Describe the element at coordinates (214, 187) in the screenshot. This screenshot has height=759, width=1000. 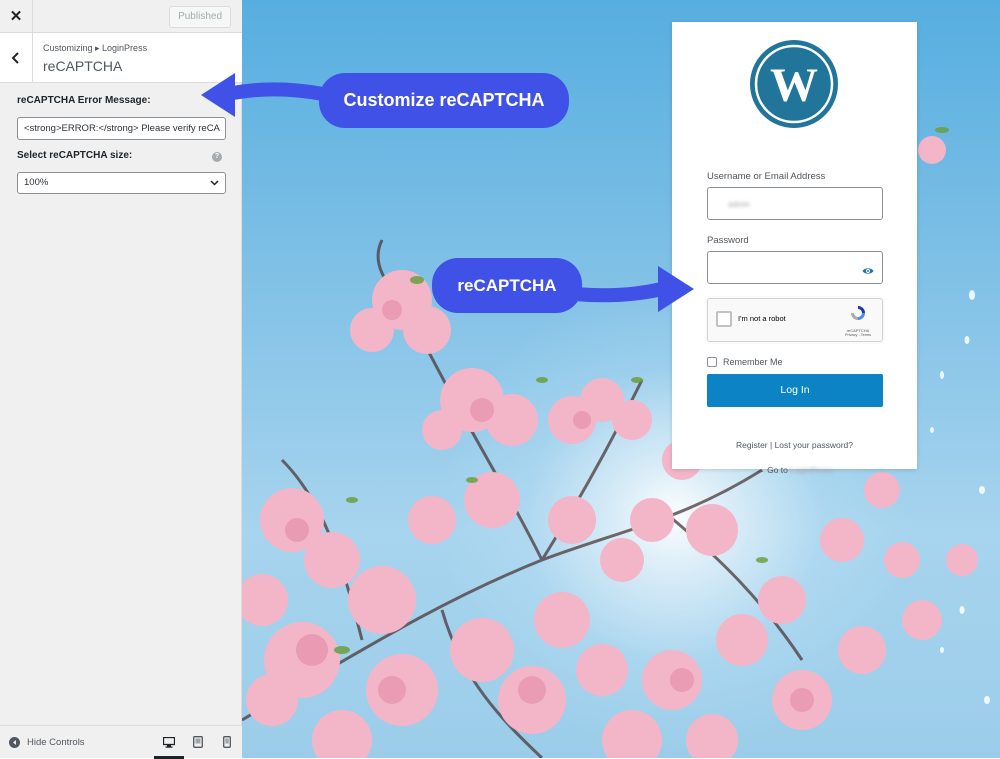
I see `chevron-down-icon` at that location.